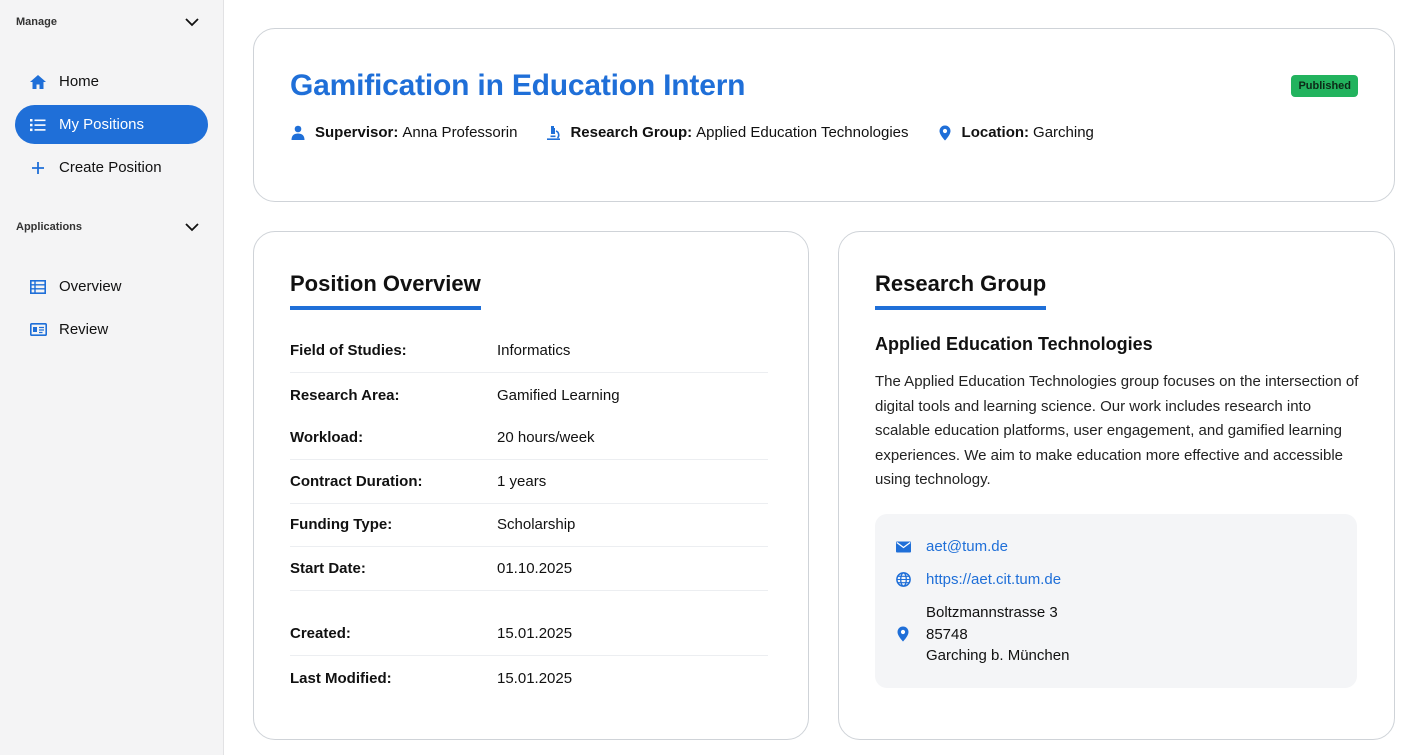 The width and height of the screenshot is (1427, 755). I want to click on location-meta: Location: Garching, so click(1015, 132).